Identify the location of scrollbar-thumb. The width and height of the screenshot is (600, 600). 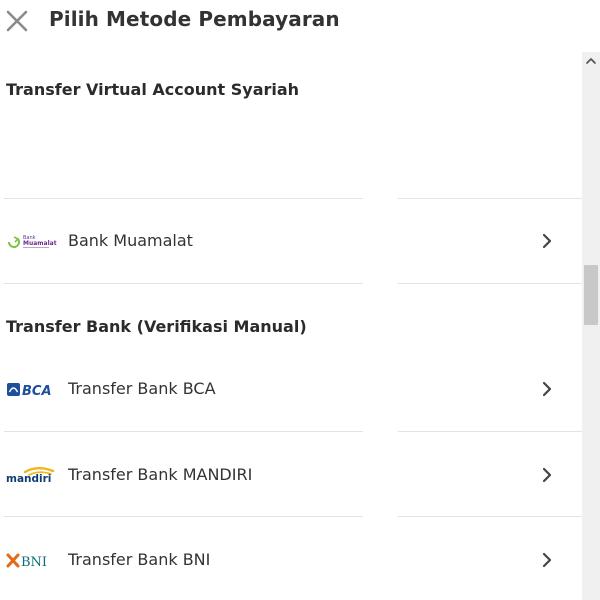
(591, 295).